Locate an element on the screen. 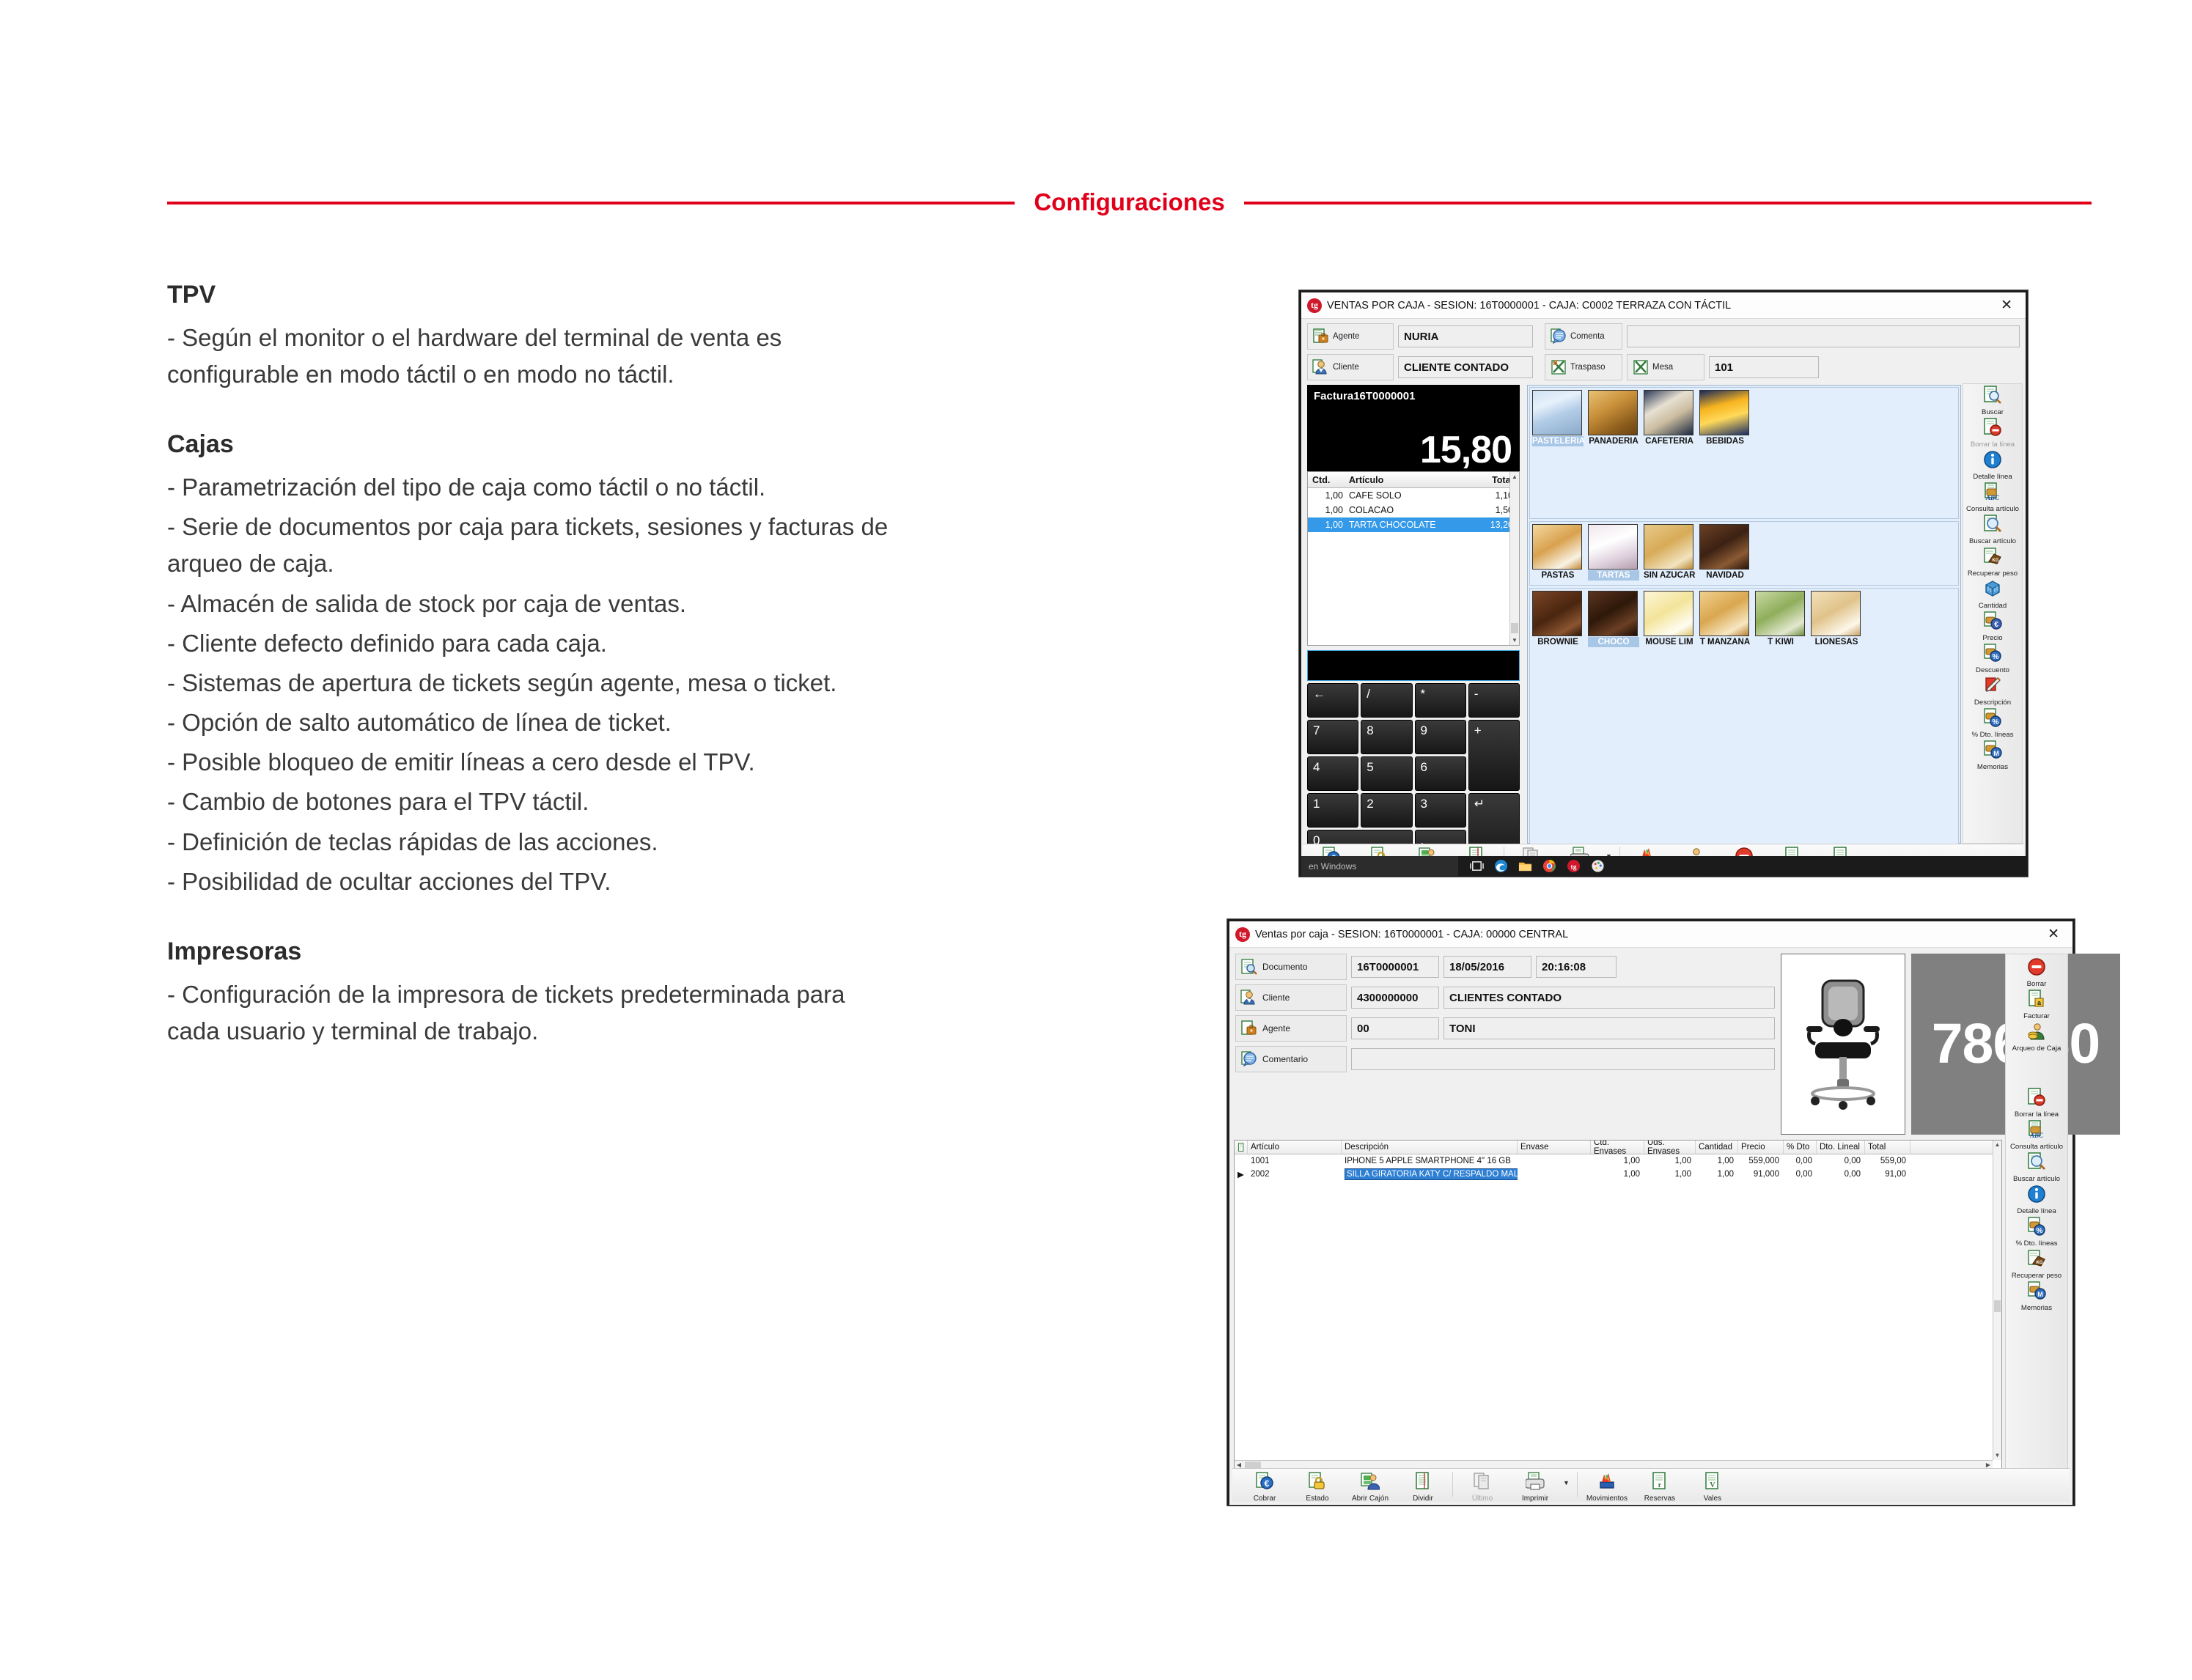  keypad-key-backspace: ← is located at coordinates (1333, 700).